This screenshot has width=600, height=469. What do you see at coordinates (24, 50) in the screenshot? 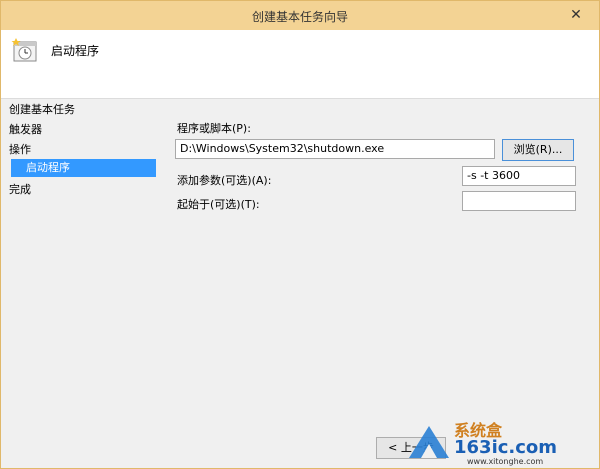
I see `task-scheduler-icon` at bounding box center [24, 50].